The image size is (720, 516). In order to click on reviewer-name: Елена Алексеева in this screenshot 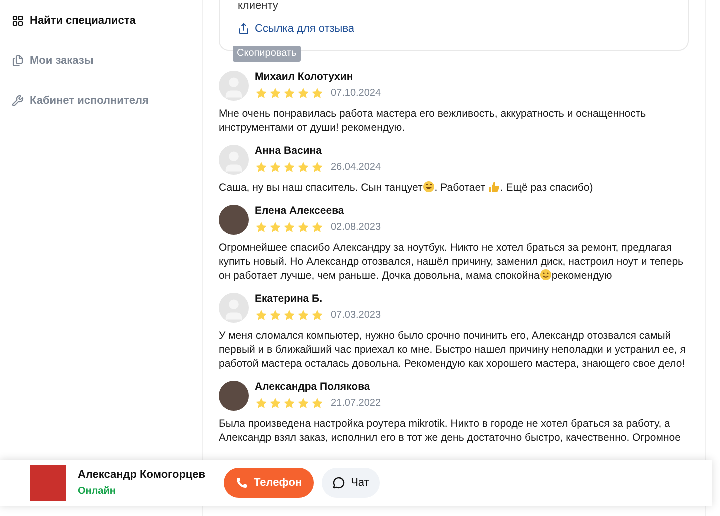, I will do `click(300, 211)`.